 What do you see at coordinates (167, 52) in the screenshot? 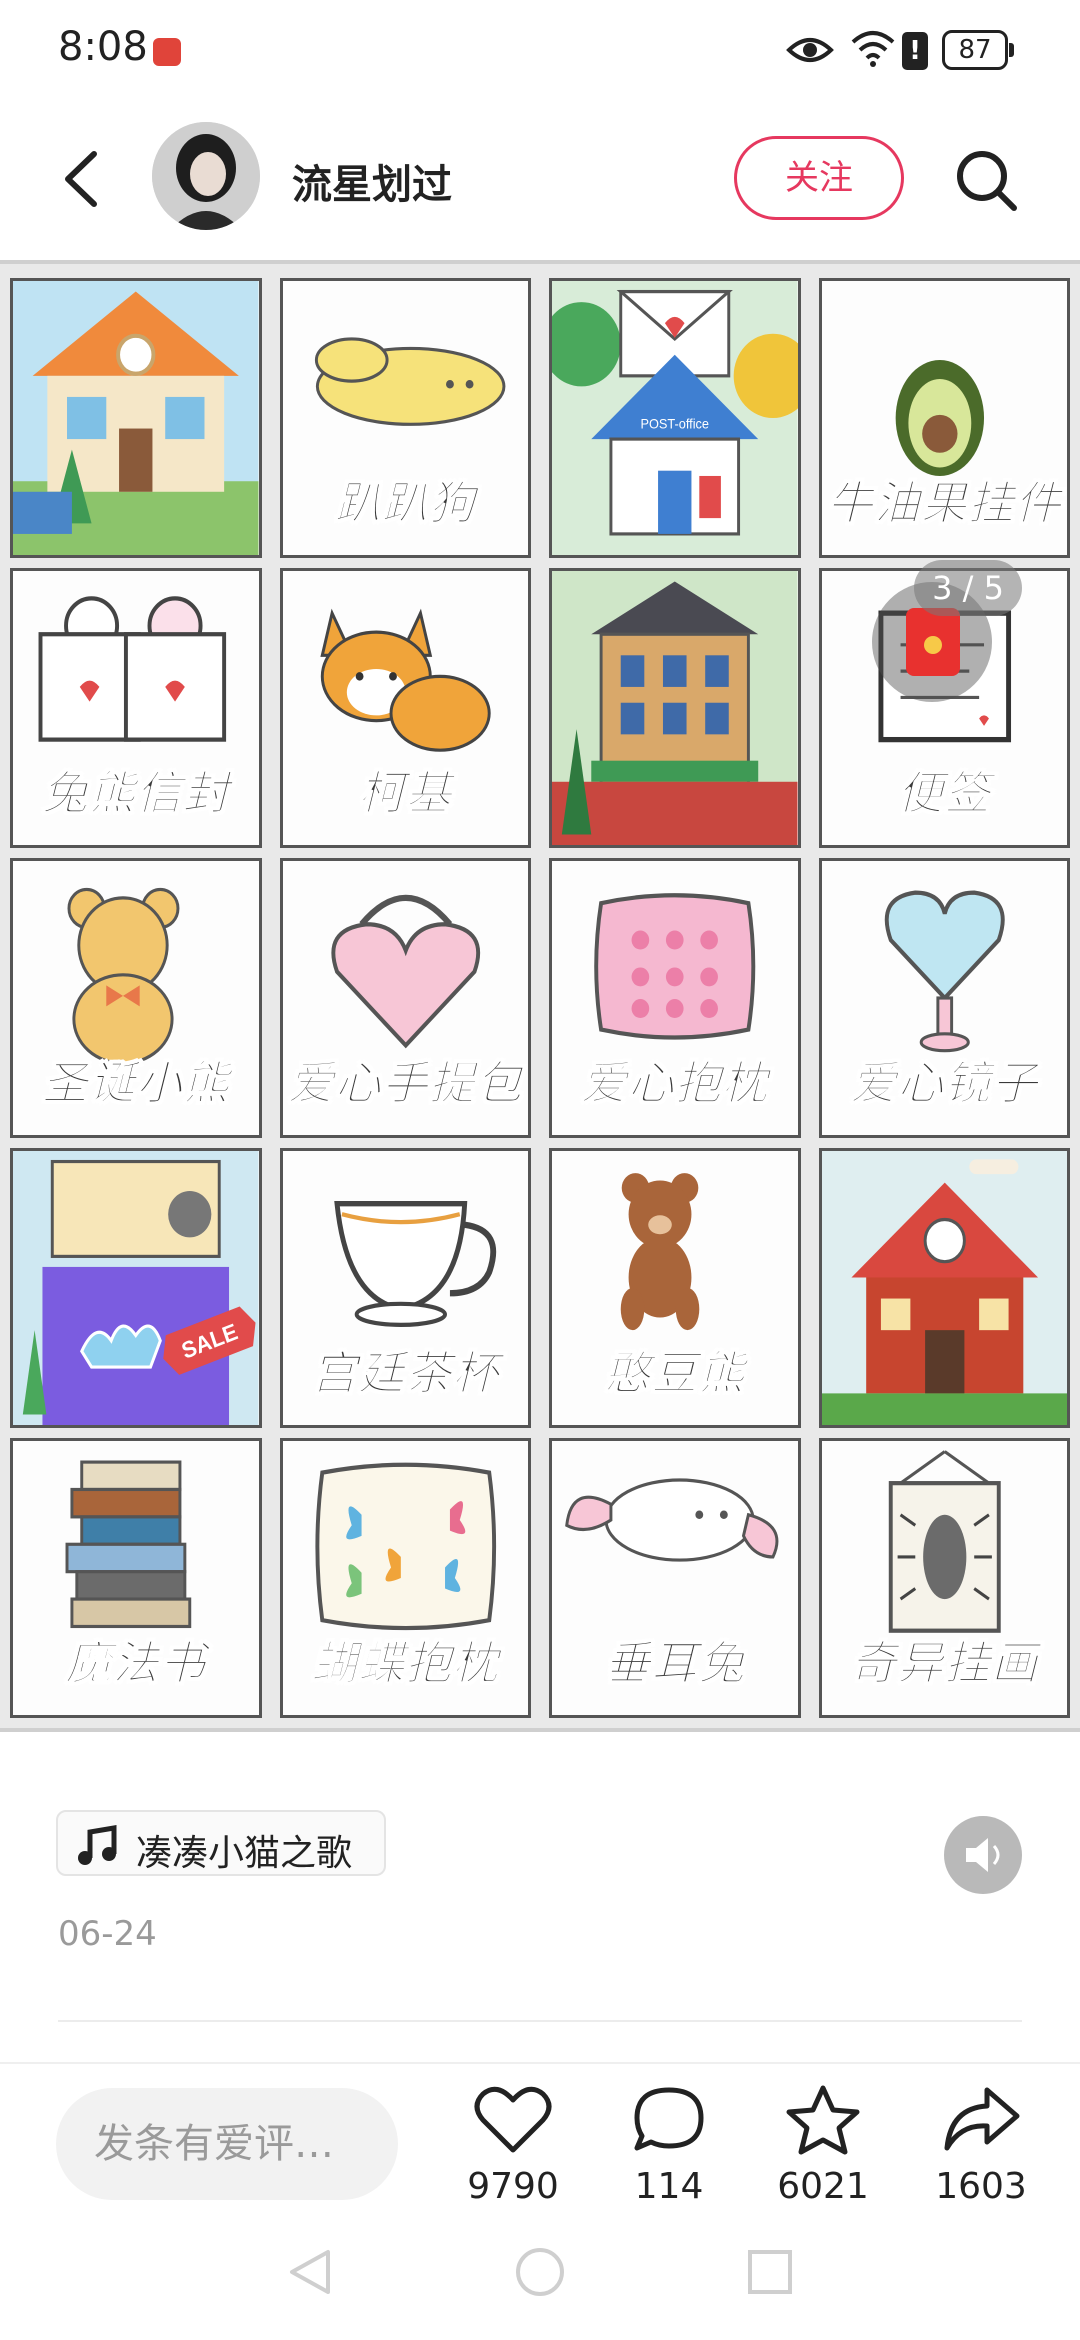
I see `notification-icon` at bounding box center [167, 52].